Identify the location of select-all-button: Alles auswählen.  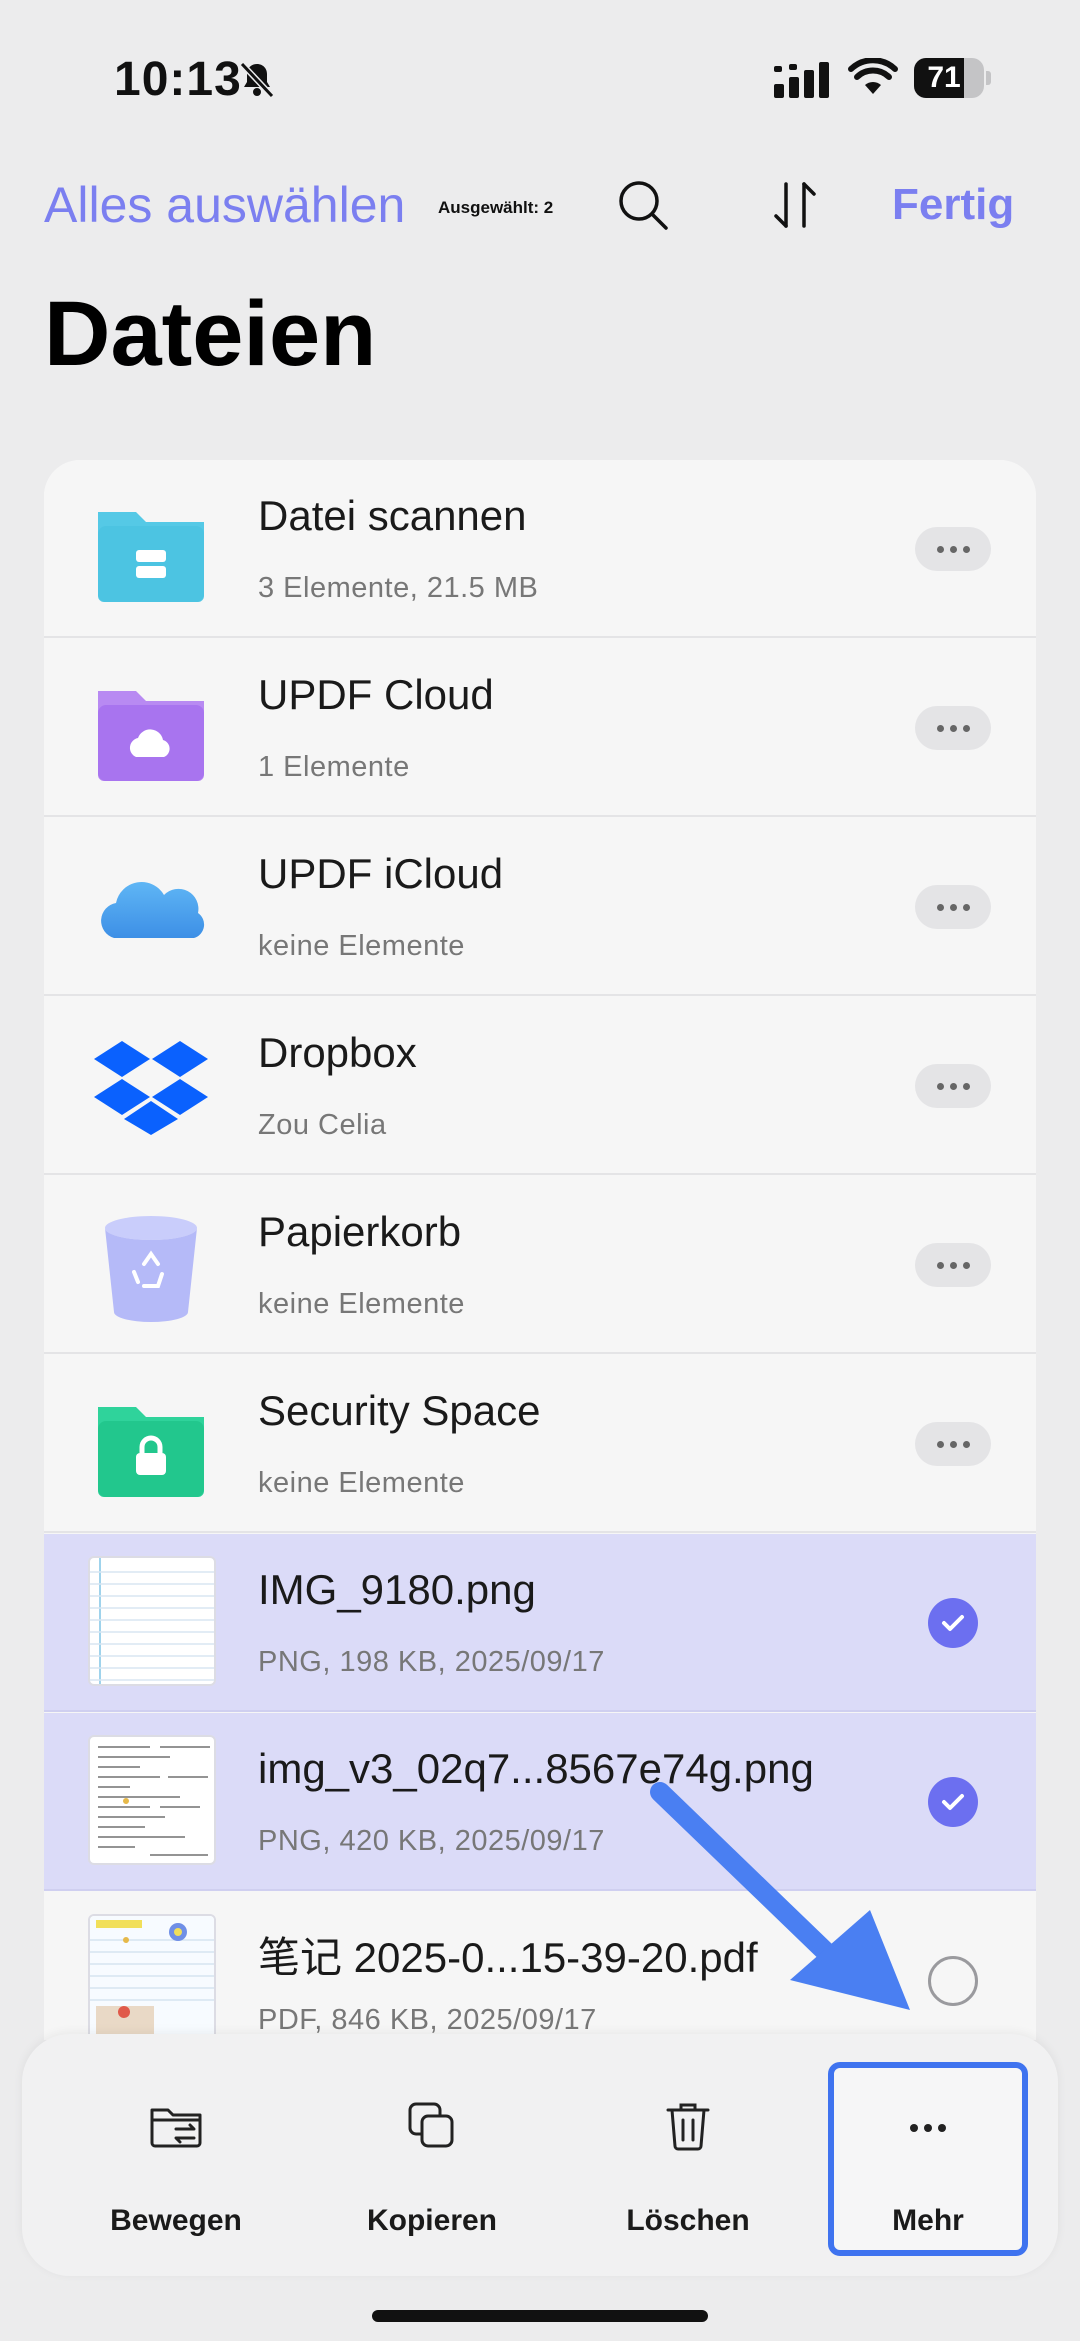
(224, 205).